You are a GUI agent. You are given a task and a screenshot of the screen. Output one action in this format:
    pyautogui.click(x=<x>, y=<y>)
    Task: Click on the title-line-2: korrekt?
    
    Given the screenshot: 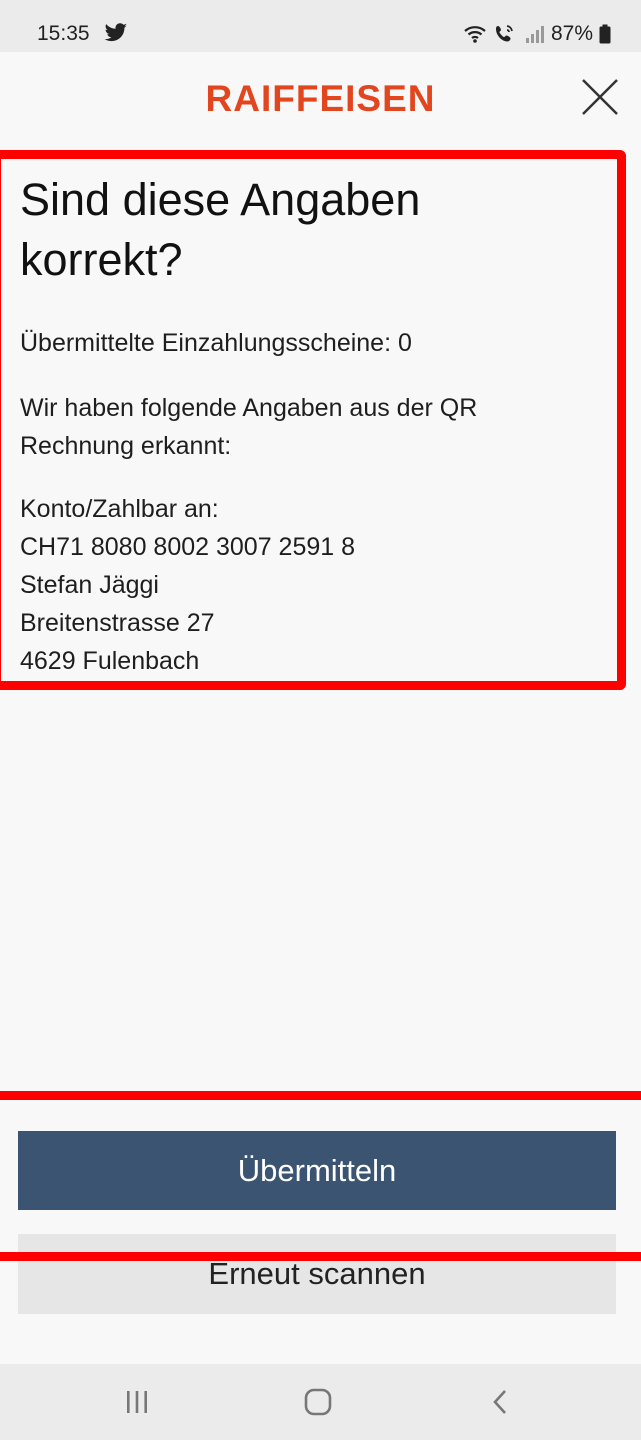 What is the action you would take?
    pyautogui.click(x=101, y=259)
    